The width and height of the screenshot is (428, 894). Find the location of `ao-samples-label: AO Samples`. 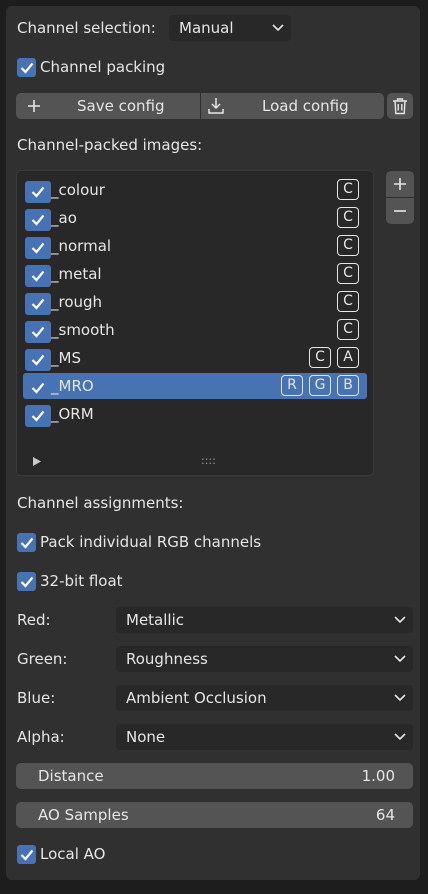

ao-samples-label: AO Samples is located at coordinates (83, 815).